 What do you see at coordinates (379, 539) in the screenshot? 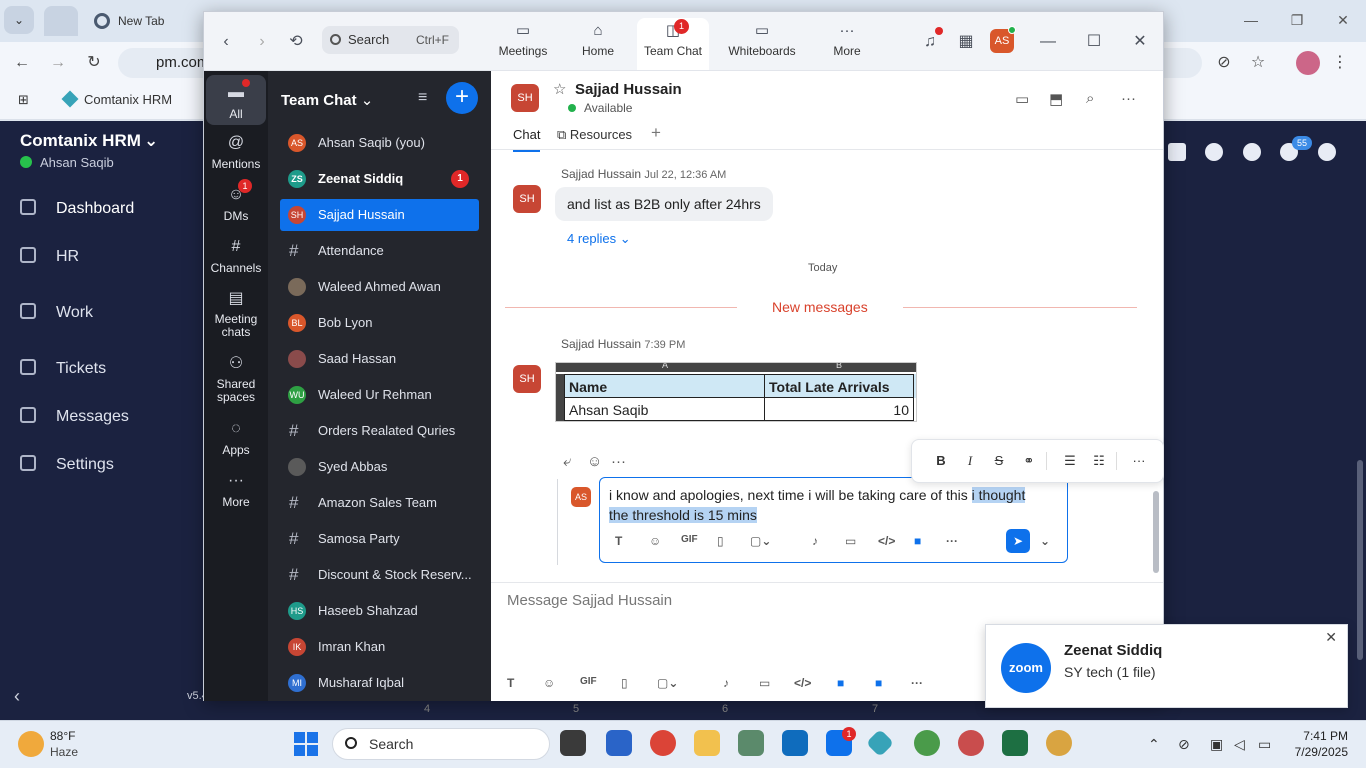
I see `channel-item: # Samosa Party` at bounding box center [379, 539].